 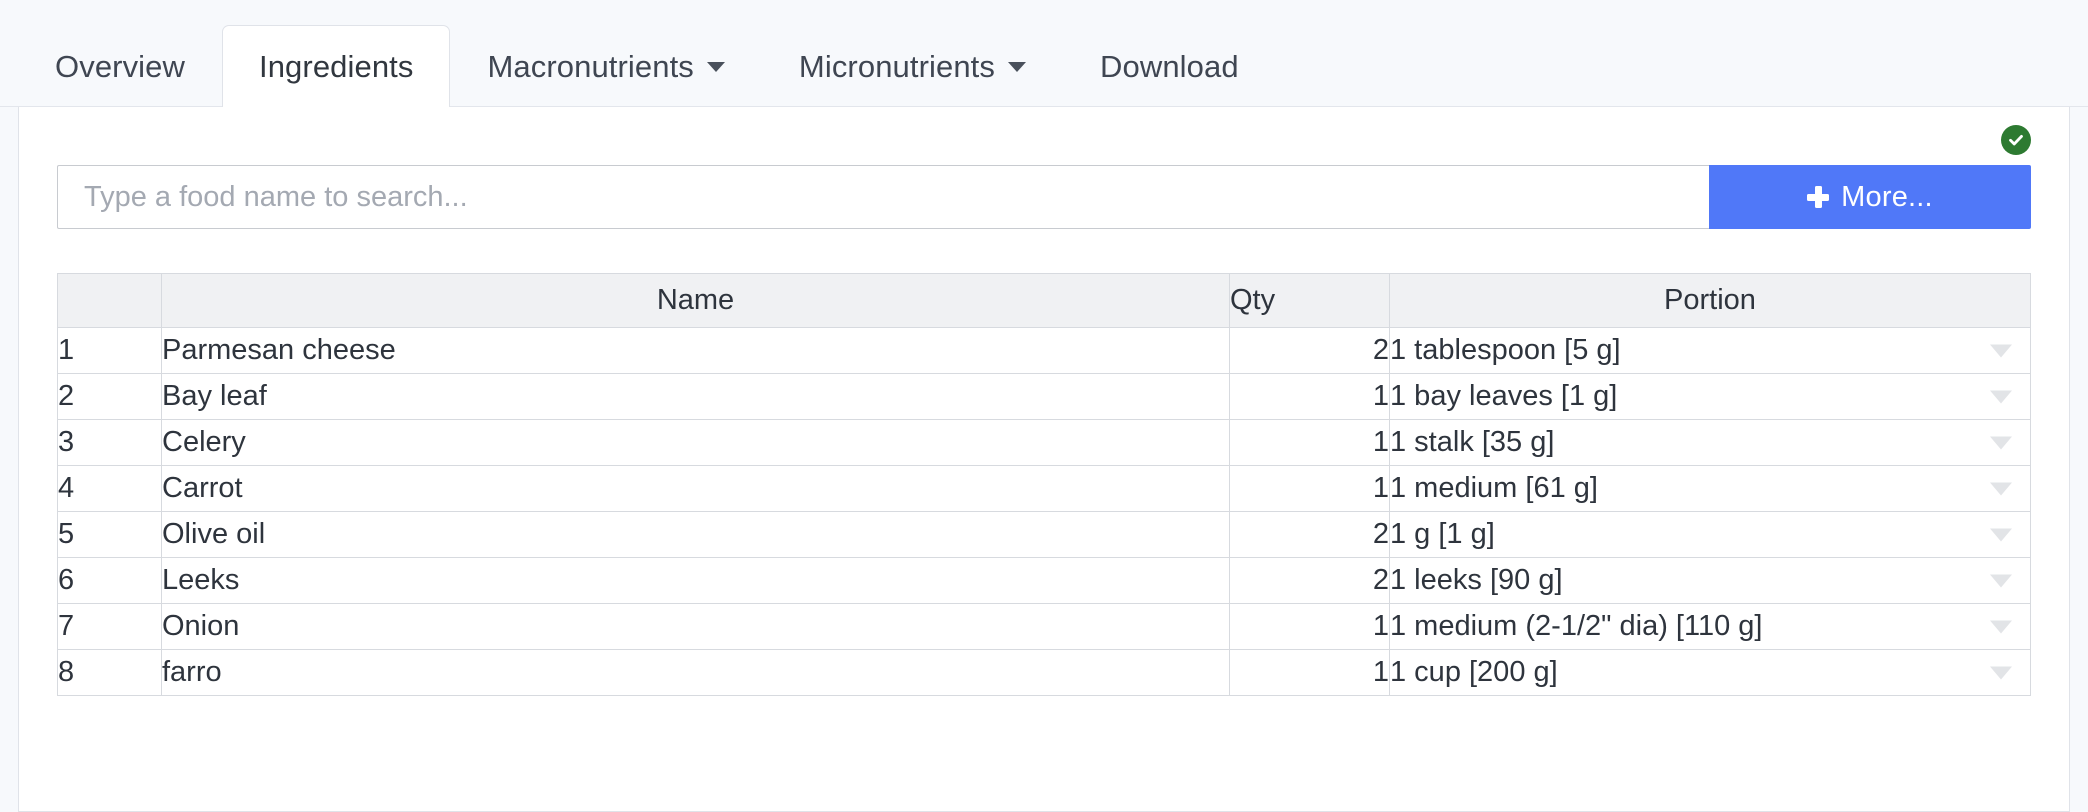 I want to click on column-header-name: Name, so click(x=695, y=300).